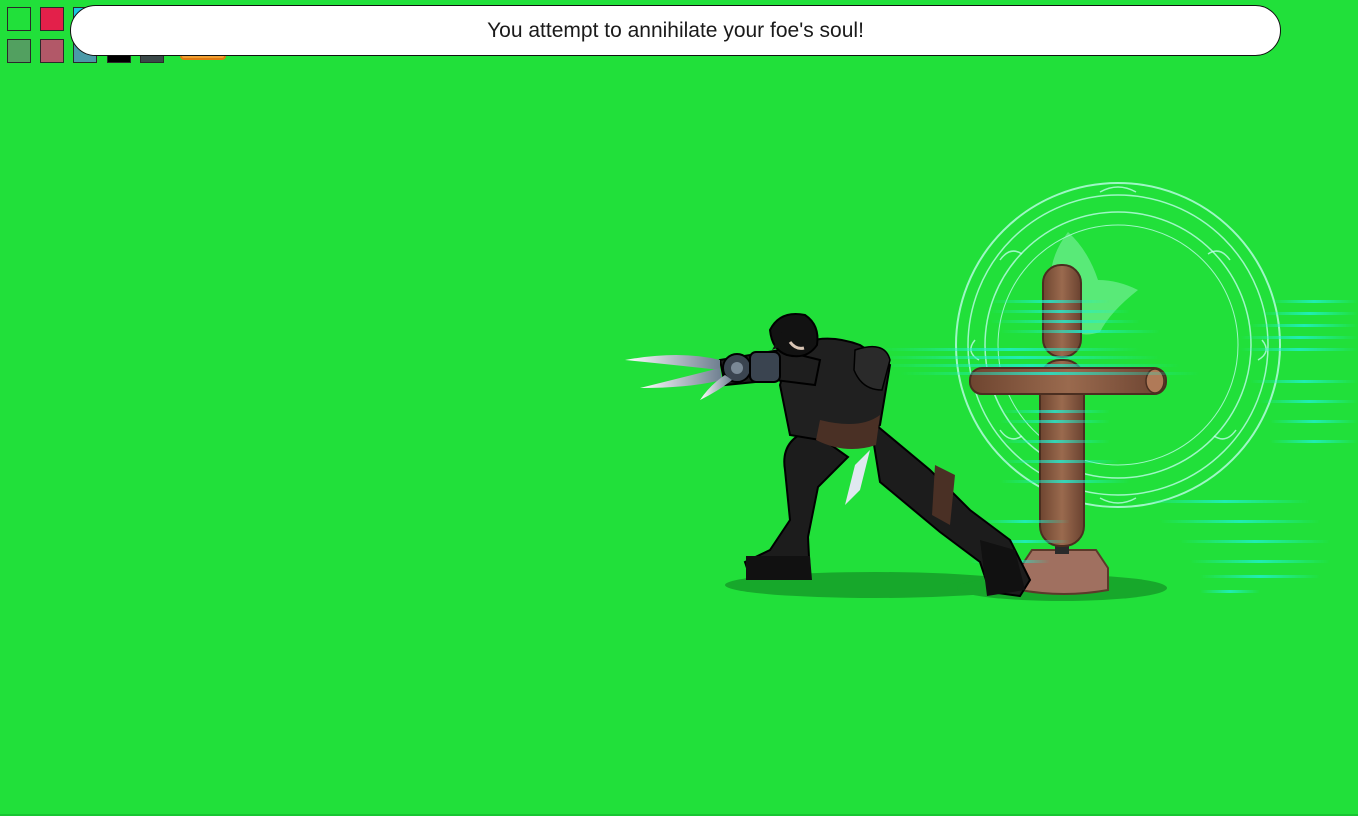  I want to click on rune-circle-effect, so click(1118, 345).